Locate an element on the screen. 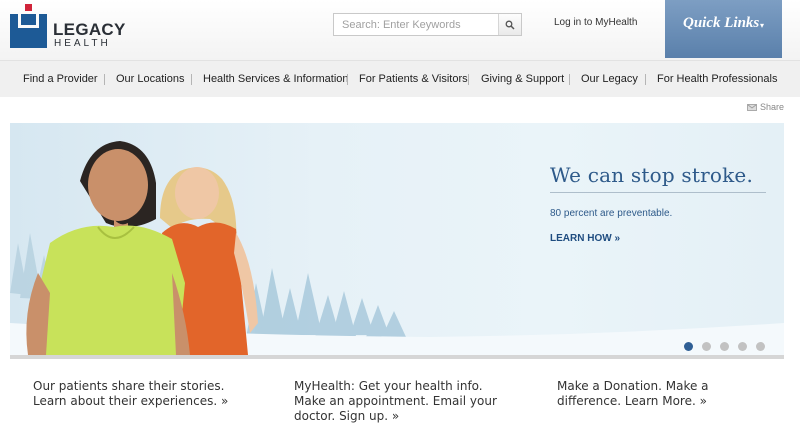 Image resolution: width=800 pixels, height=426 pixels. blurb-line: Make an appointment. Email your is located at coordinates (395, 401).